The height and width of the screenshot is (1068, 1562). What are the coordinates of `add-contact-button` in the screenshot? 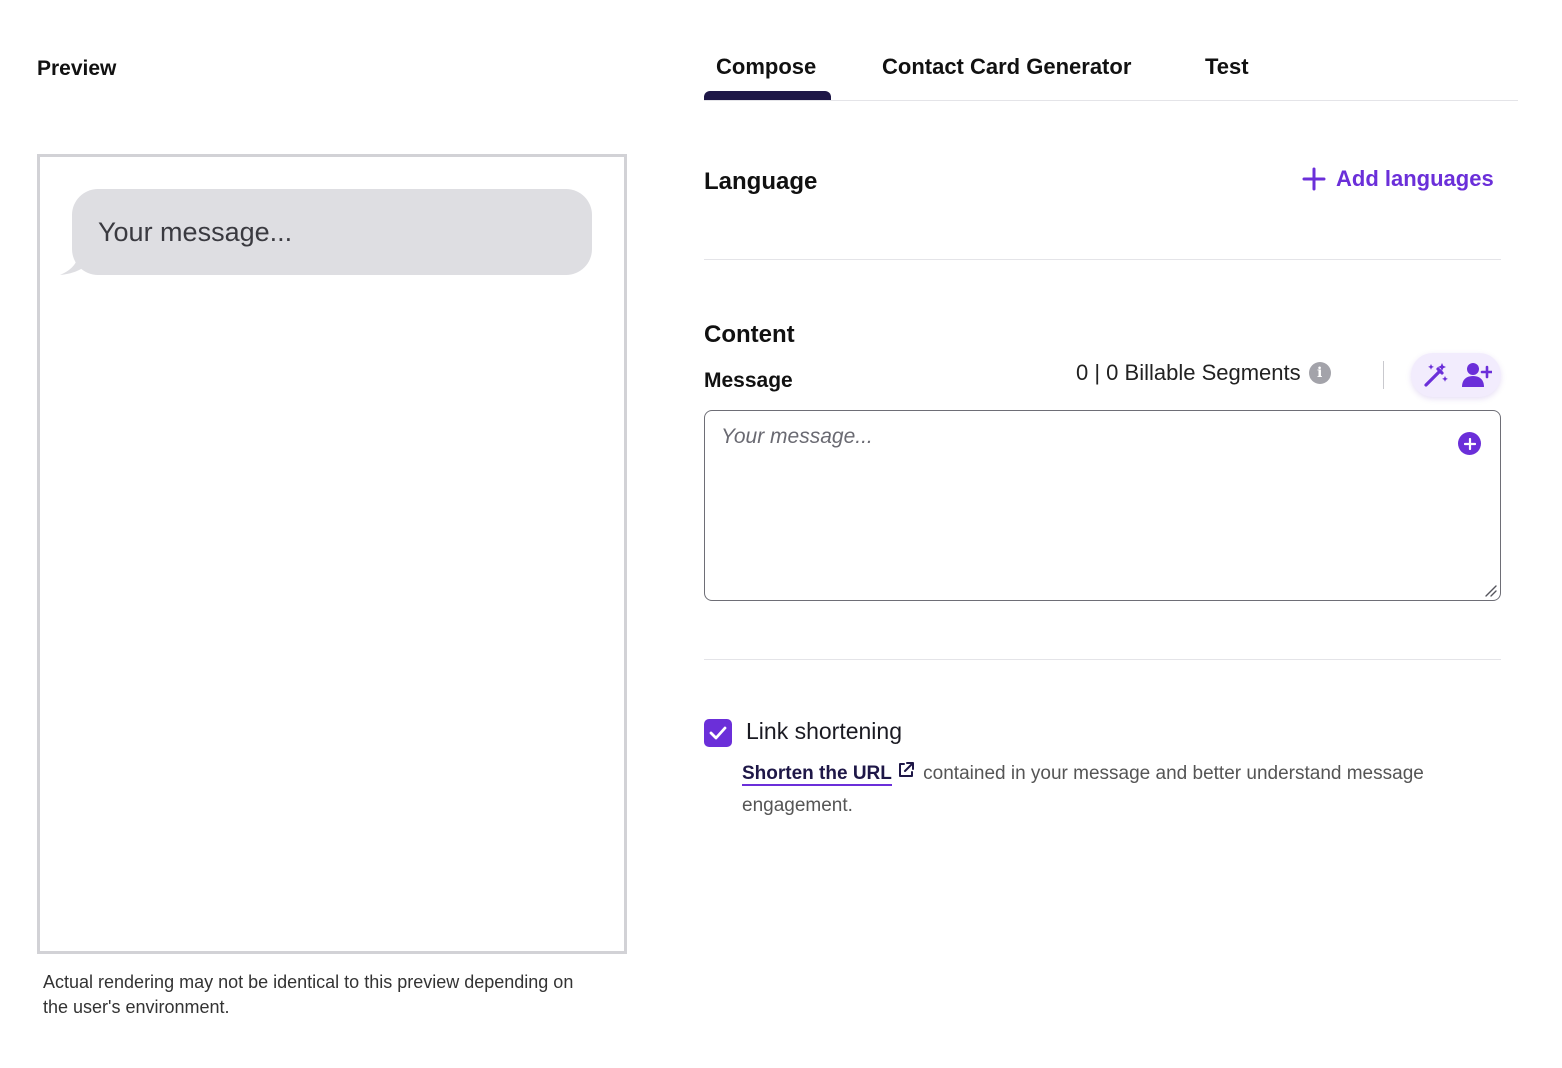 It's located at (1477, 375).